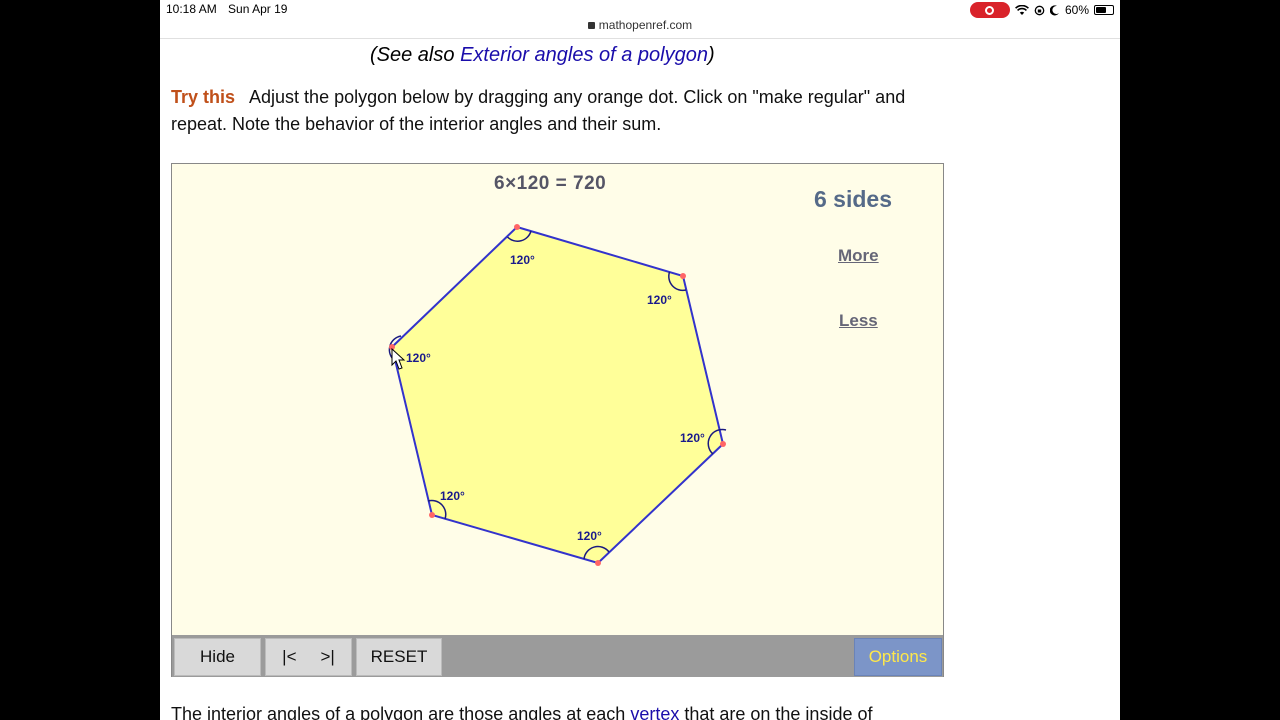 Image resolution: width=1280 pixels, height=720 pixels. I want to click on battery-icon, so click(1104, 10).